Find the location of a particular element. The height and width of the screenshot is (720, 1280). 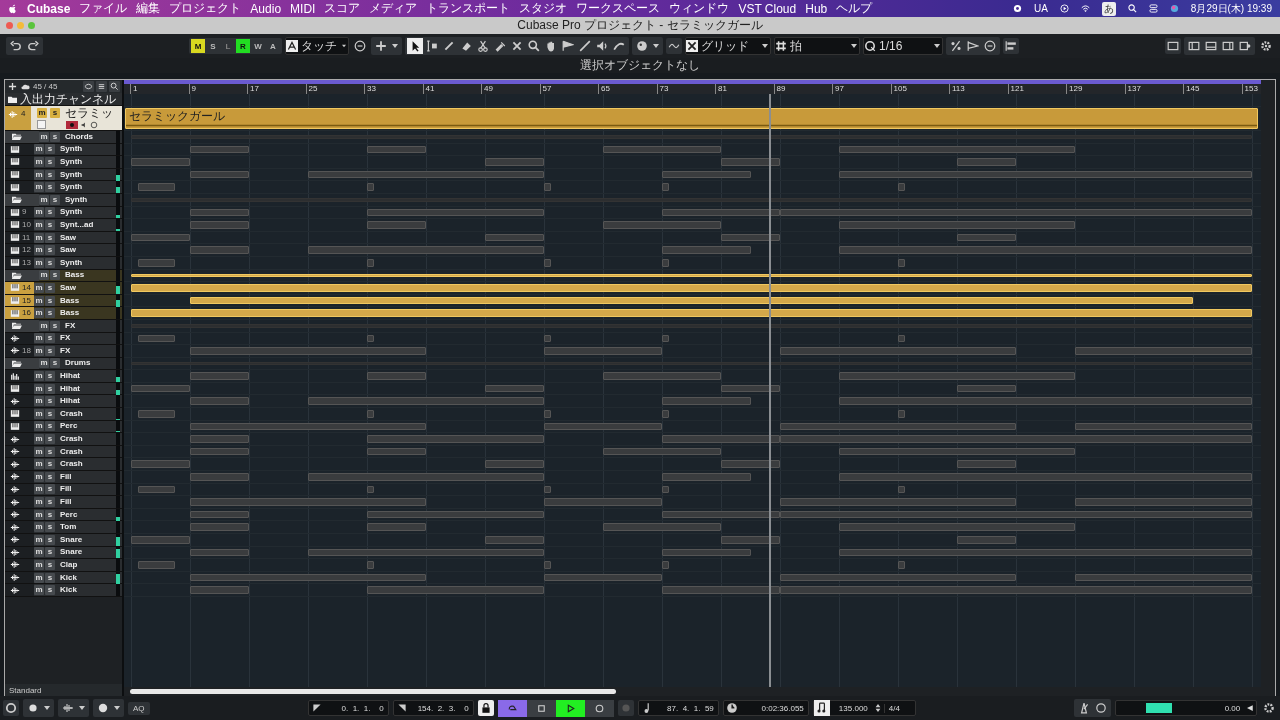

track-header: m s Synth is located at coordinates (63, 162).